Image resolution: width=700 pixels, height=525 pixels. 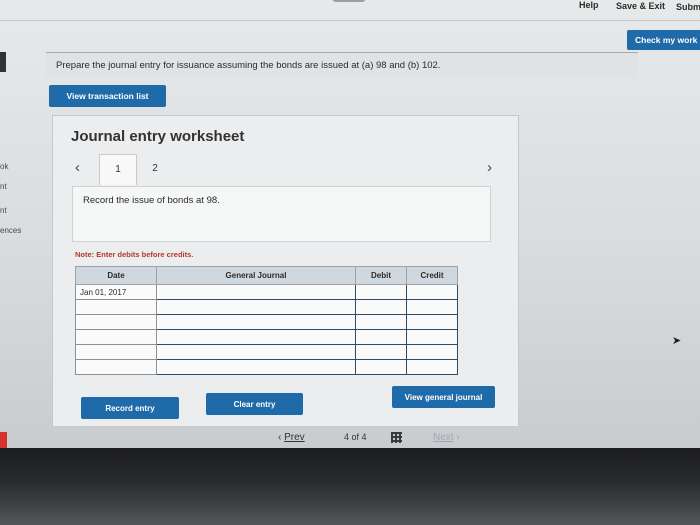 I want to click on save-exit-link: Save & Exit, so click(x=640, y=6).